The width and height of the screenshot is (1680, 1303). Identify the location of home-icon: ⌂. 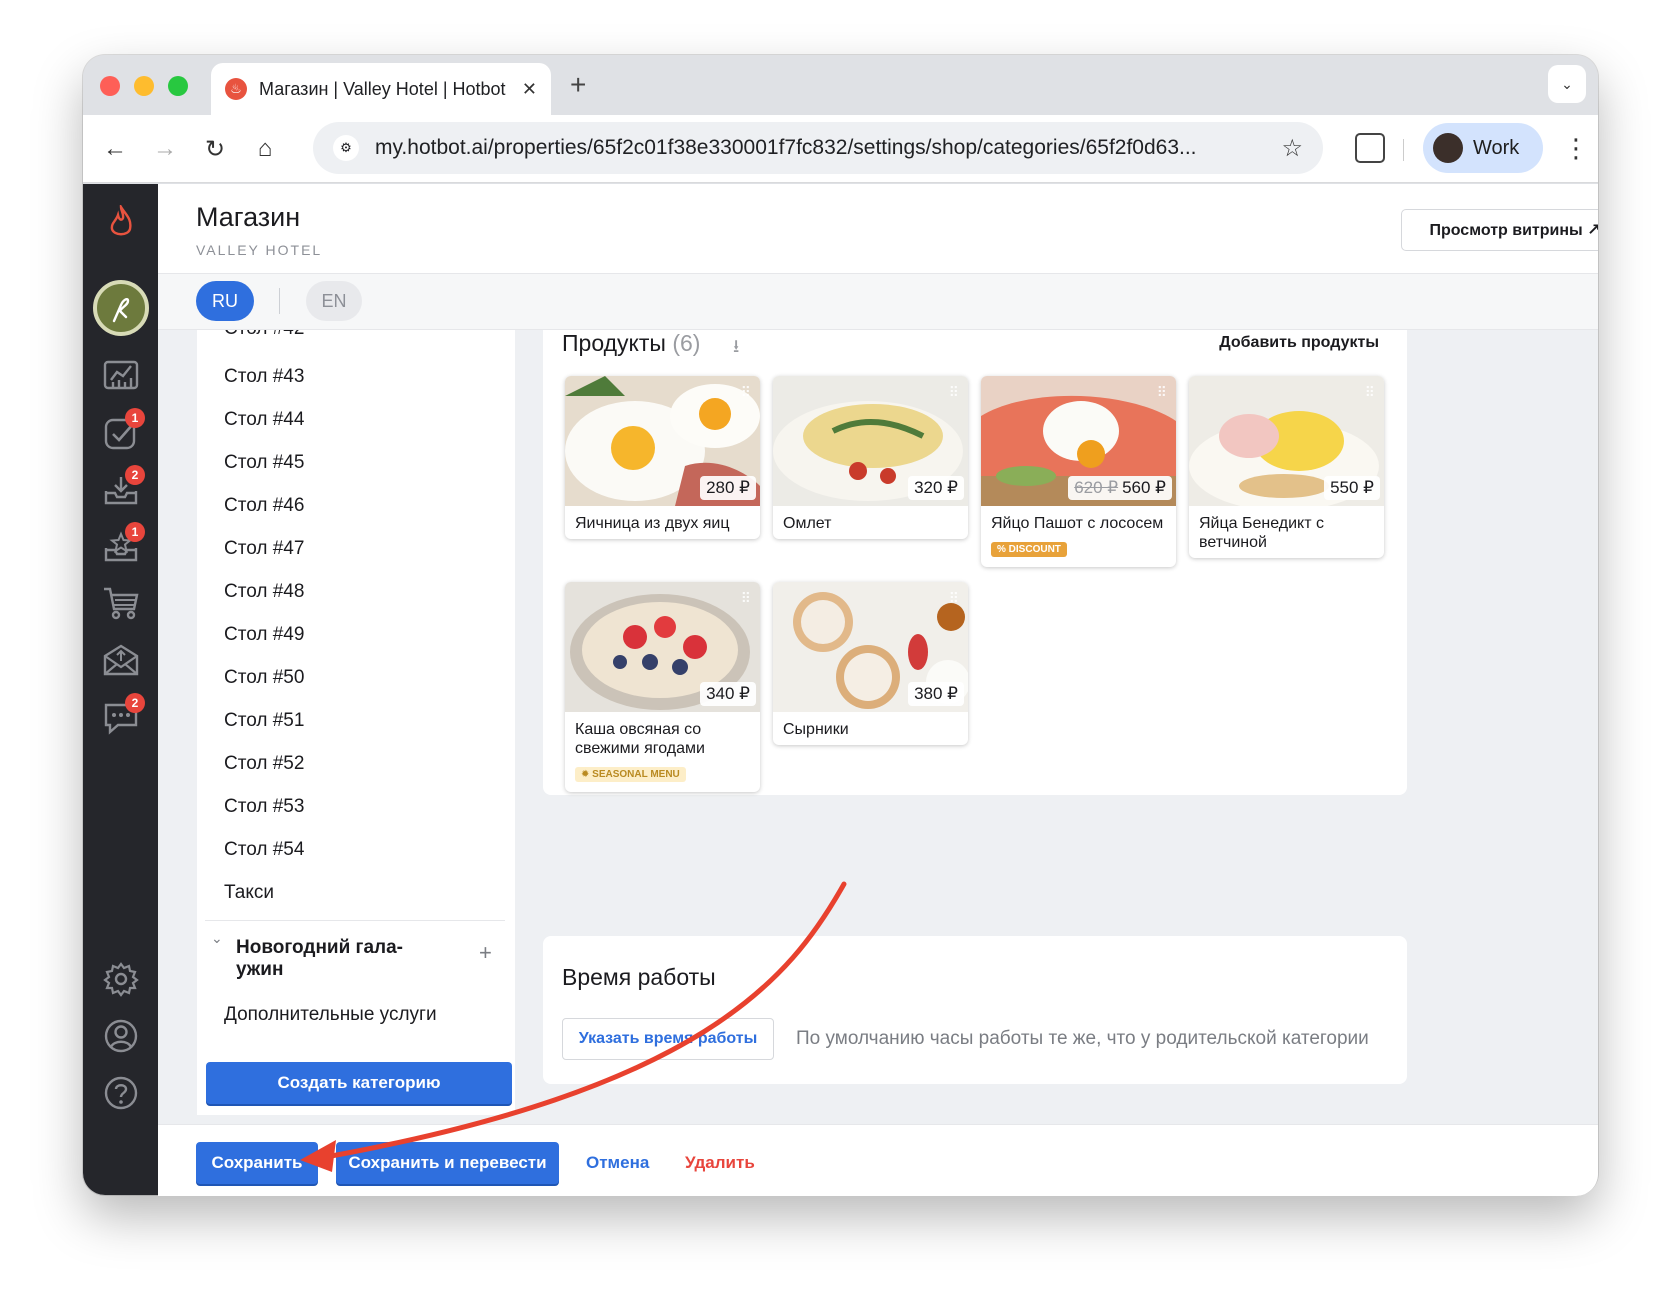
(265, 149).